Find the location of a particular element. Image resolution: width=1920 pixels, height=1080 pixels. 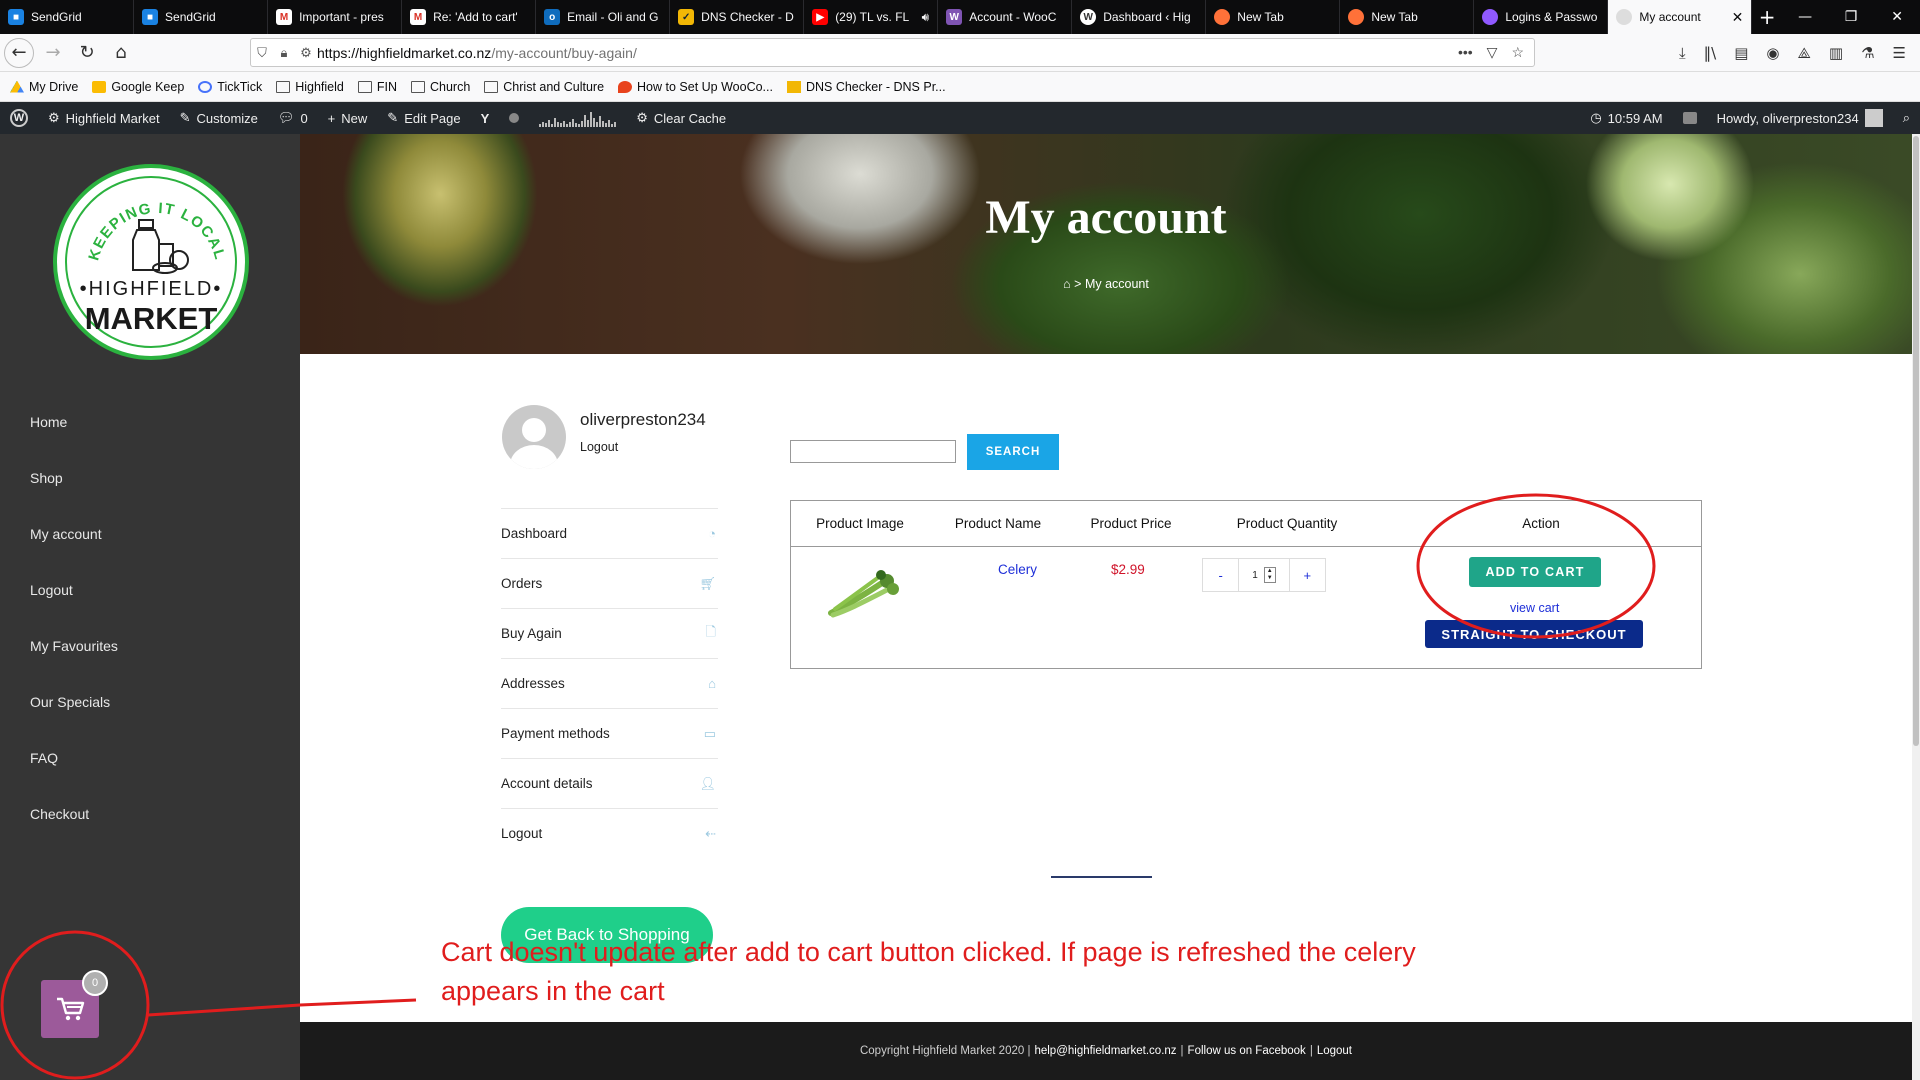

sidebar-item-faq: FAQ is located at coordinates (74, 778).